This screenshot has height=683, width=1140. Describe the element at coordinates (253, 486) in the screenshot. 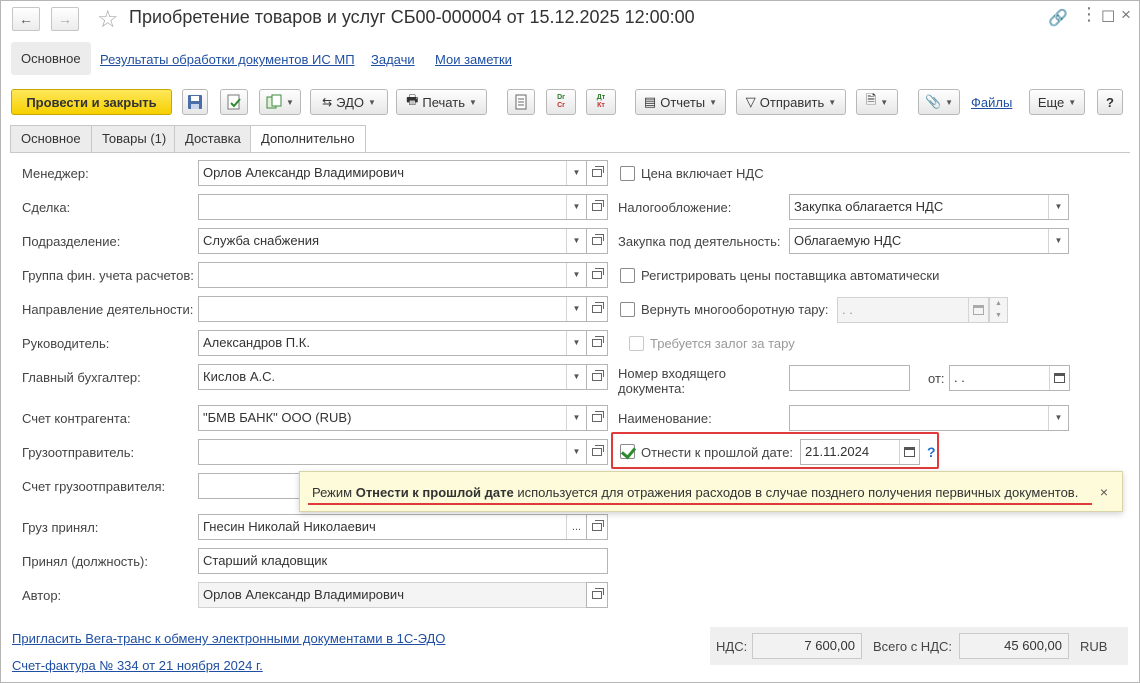

I see `shipper-account-field` at that location.